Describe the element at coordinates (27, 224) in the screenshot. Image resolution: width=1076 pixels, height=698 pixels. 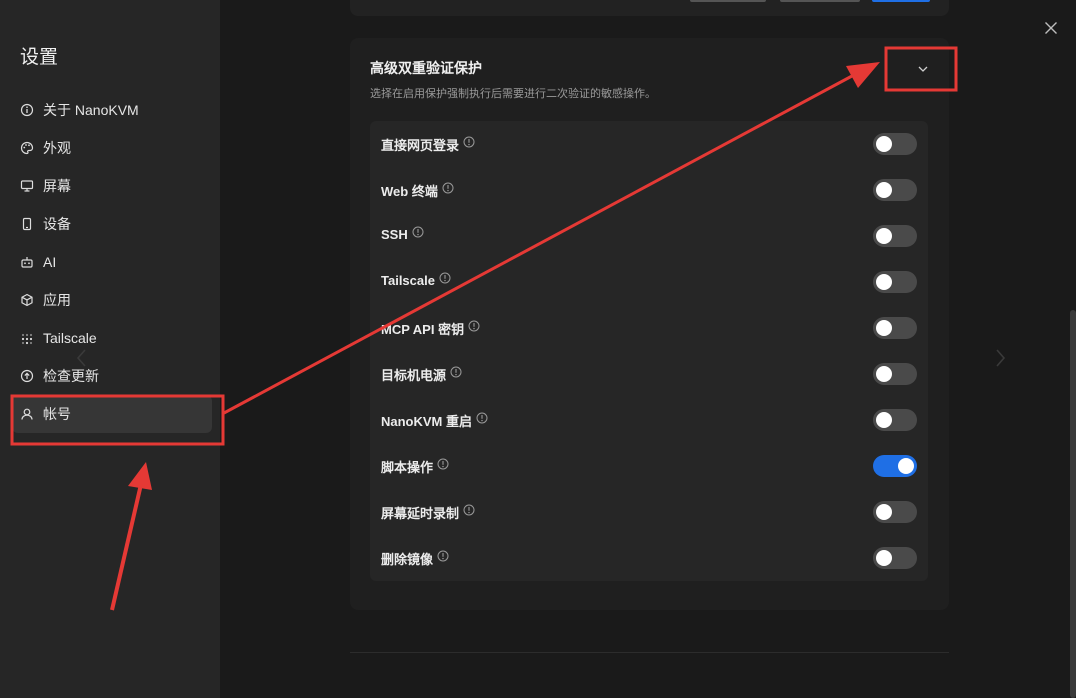
I see `device-icon` at that location.